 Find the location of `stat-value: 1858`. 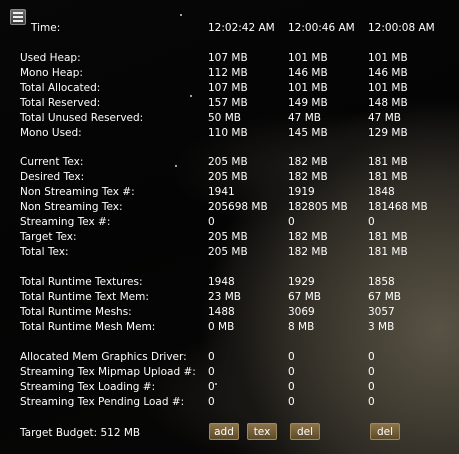

stat-value: 1858 is located at coordinates (381, 282).